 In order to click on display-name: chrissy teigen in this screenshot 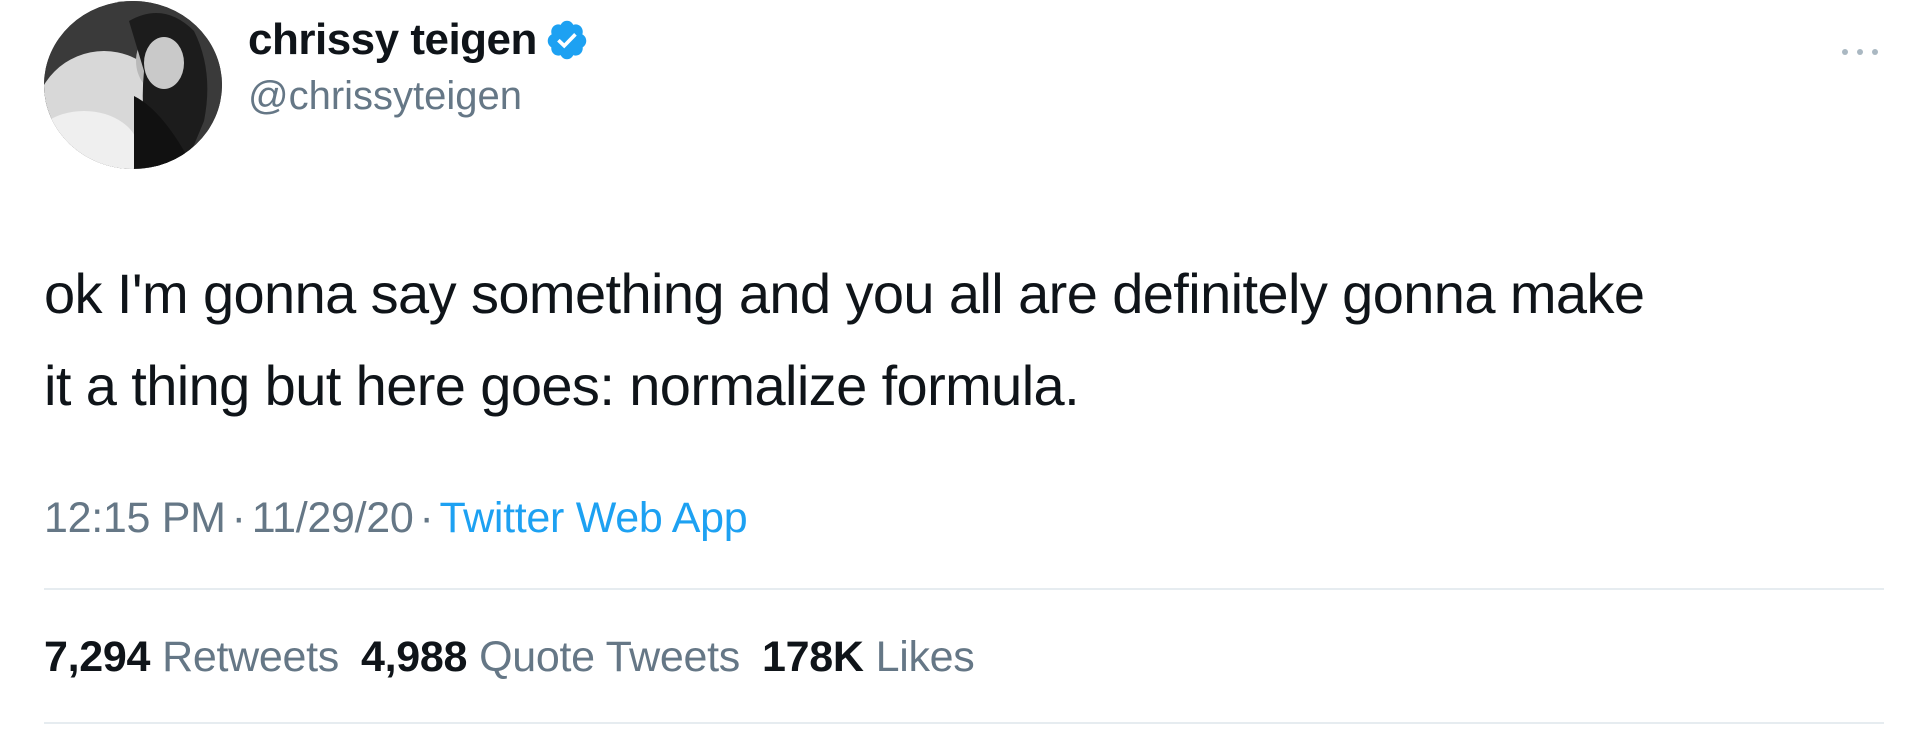, I will do `click(392, 40)`.